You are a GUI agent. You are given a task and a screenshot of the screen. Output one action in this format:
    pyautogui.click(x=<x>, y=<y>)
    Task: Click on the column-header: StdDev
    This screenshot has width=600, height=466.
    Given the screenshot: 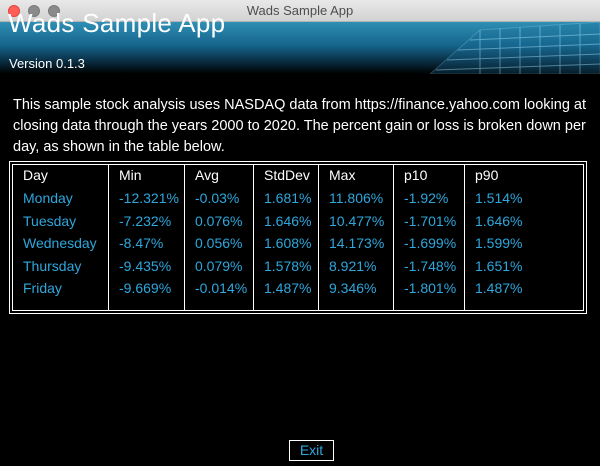 What is the action you would take?
    pyautogui.click(x=287, y=175)
    